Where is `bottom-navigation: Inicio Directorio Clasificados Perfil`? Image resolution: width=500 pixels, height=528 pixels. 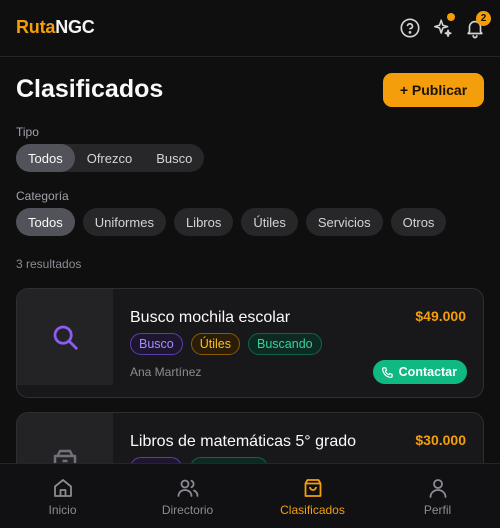 bottom-navigation: Inicio Directorio Clasificados Perfil is located at coordinates (250, 495).